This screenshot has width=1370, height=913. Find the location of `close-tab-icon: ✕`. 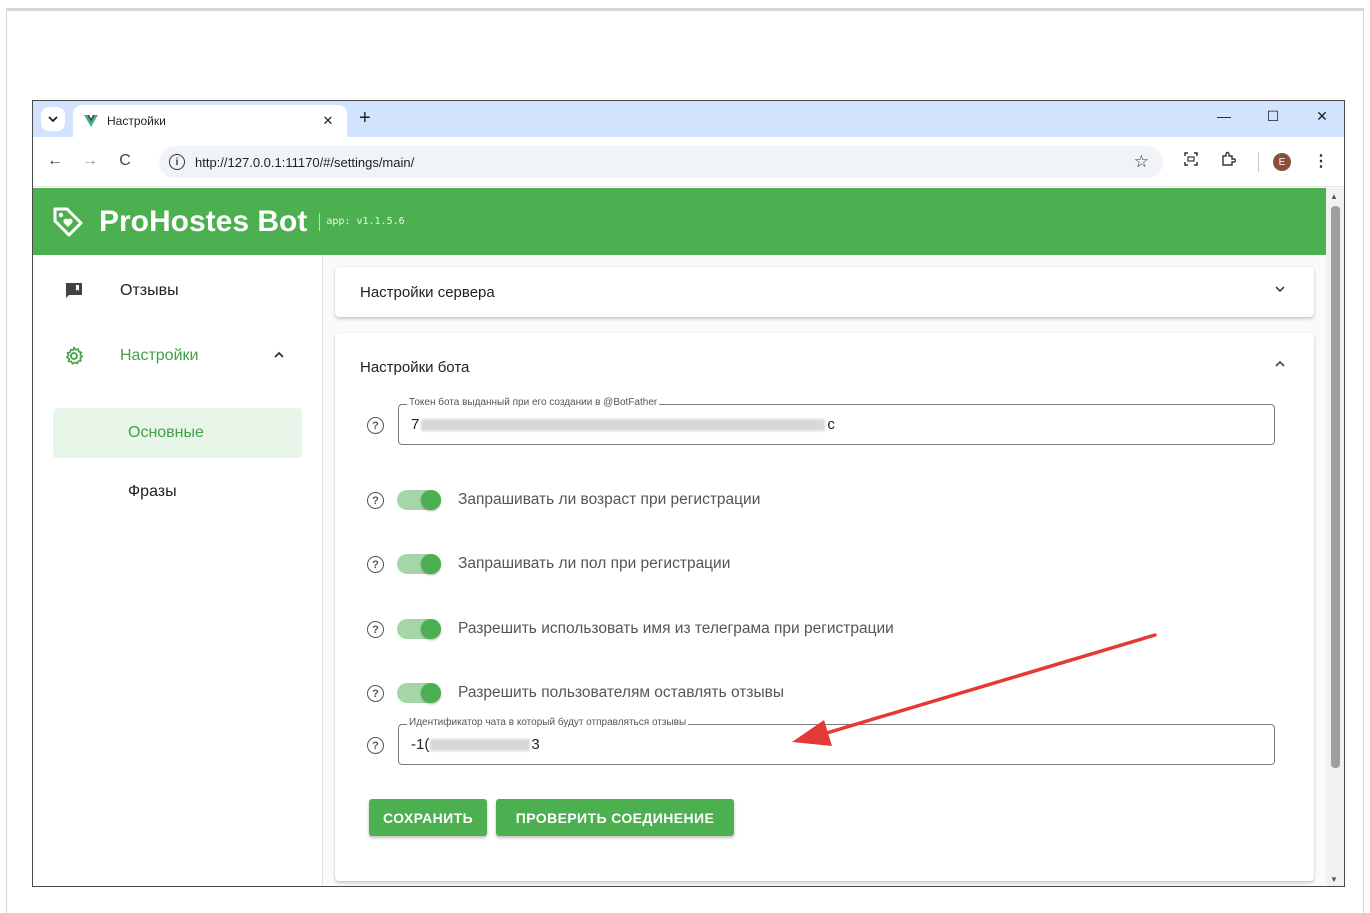

close-tab-icon: ✕ is located at coordinates (328, 121).